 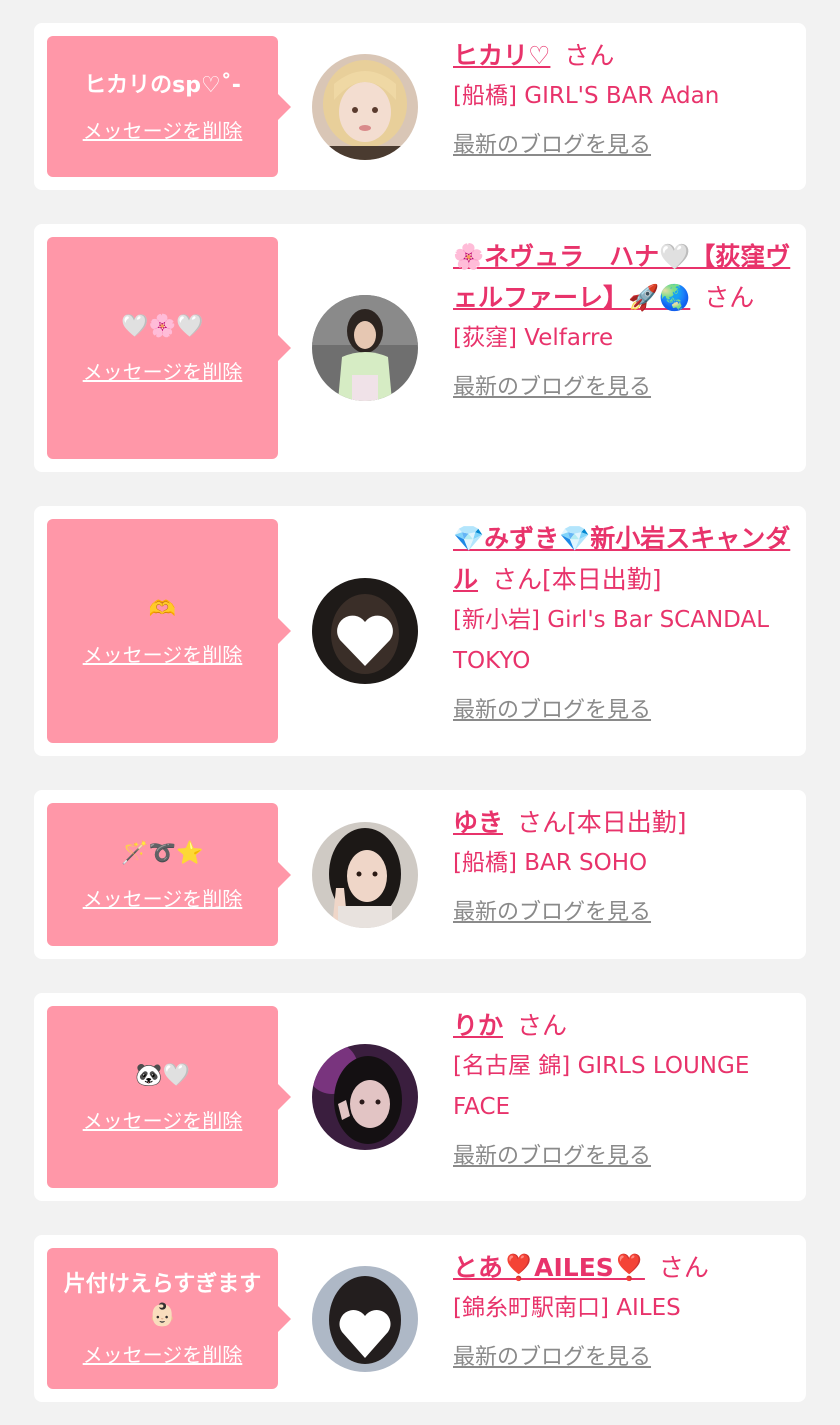 I want to click on message-bubble: 🤍🌸🤍 メッセージを削除, so click(x=169, y=348).